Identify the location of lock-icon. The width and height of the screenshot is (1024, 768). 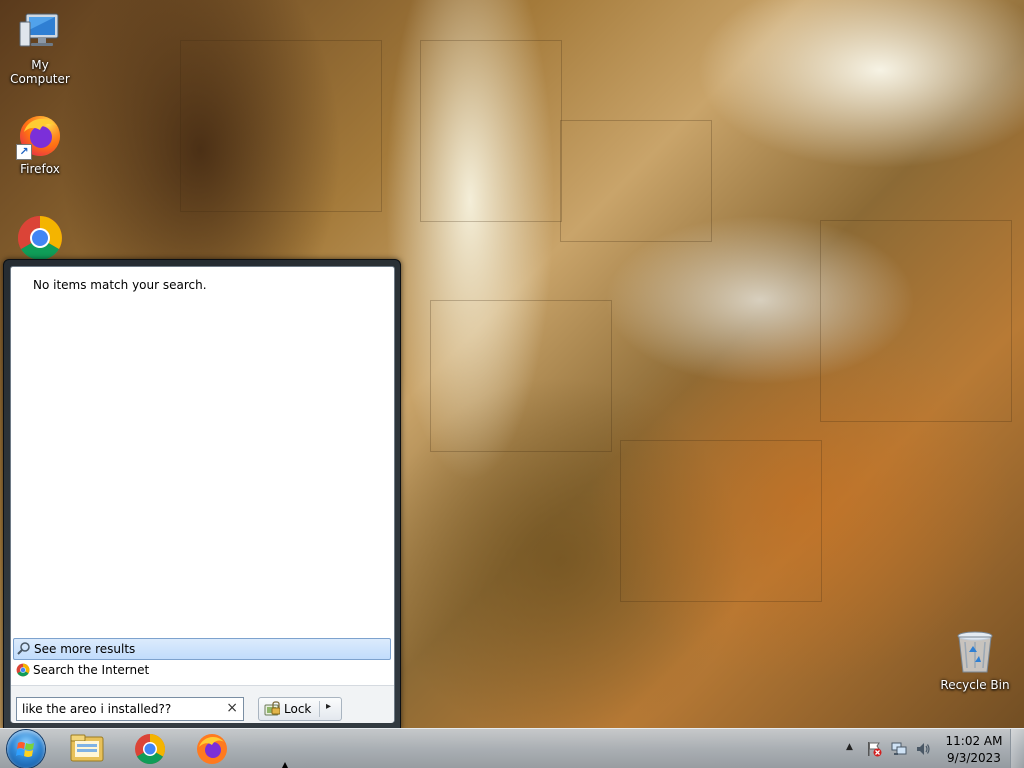
(272, 710).